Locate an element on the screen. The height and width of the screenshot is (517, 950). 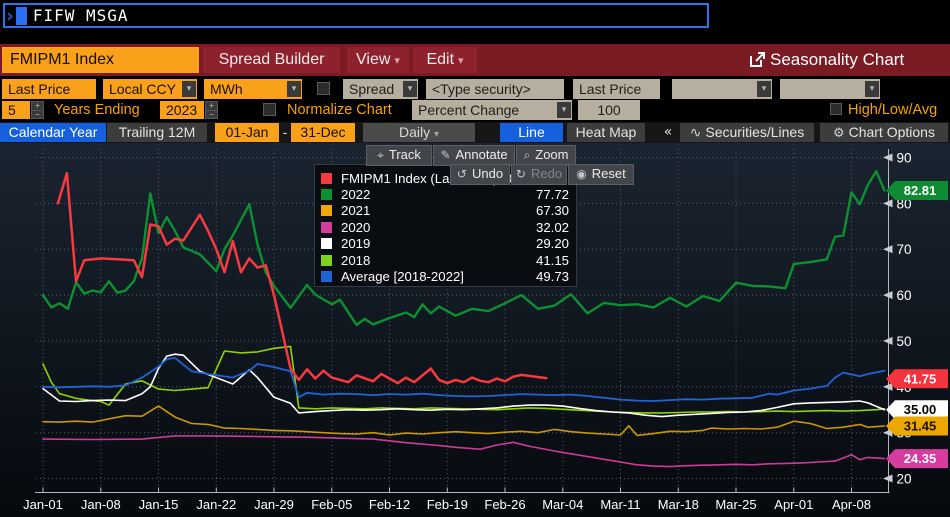
svg-text: Apr-08 is located at coordinates (851, 504).